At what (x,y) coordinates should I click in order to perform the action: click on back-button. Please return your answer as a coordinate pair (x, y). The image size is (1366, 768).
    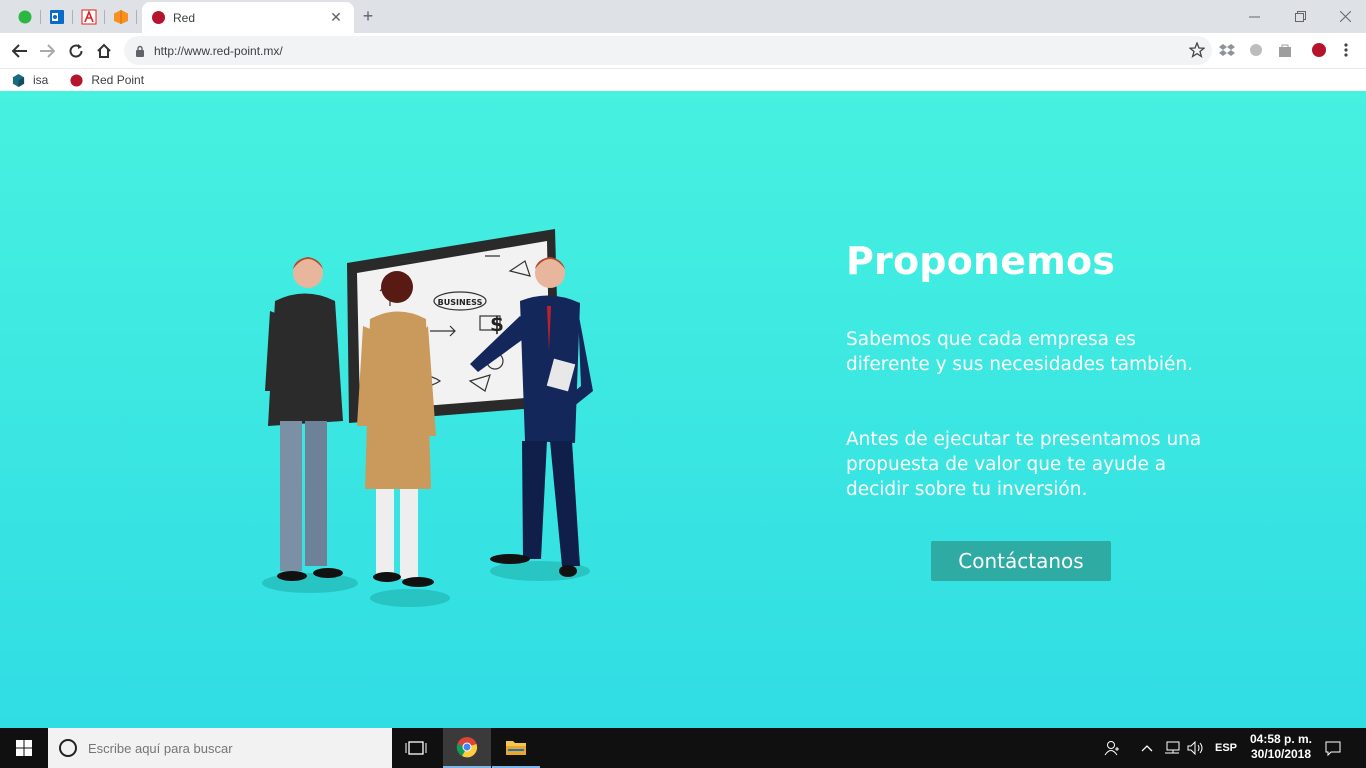
    Looking at the image, I should click on (20, 51).